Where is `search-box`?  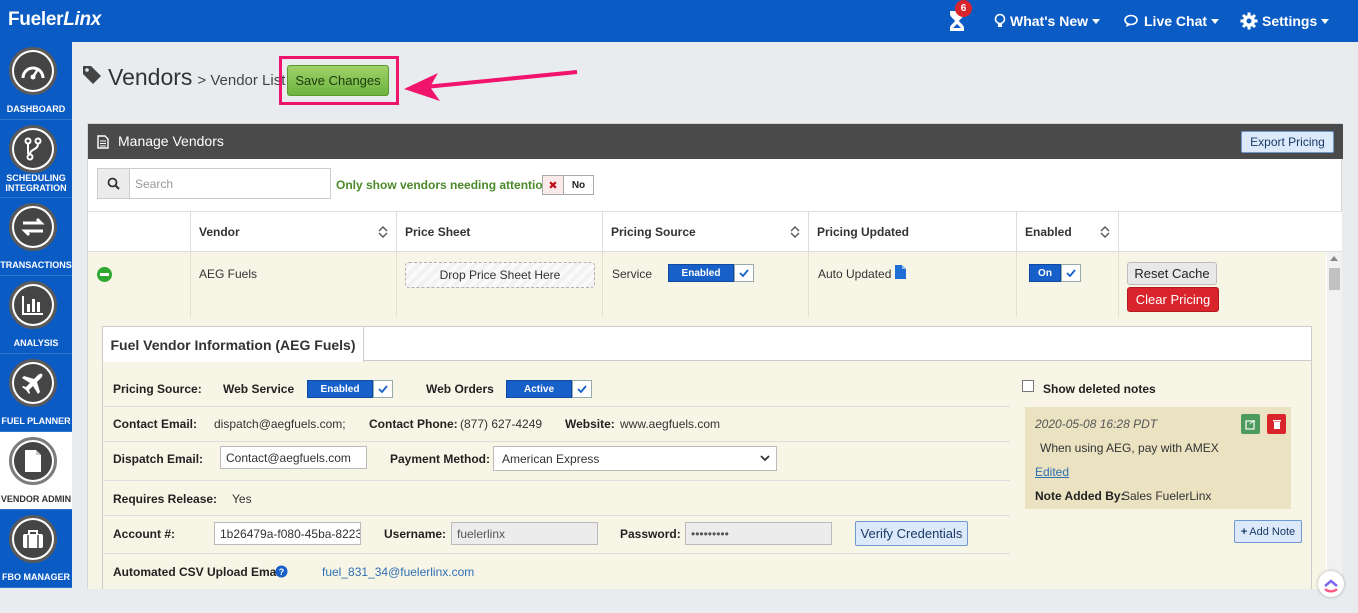
search-box is located at coordinates (214, 183).